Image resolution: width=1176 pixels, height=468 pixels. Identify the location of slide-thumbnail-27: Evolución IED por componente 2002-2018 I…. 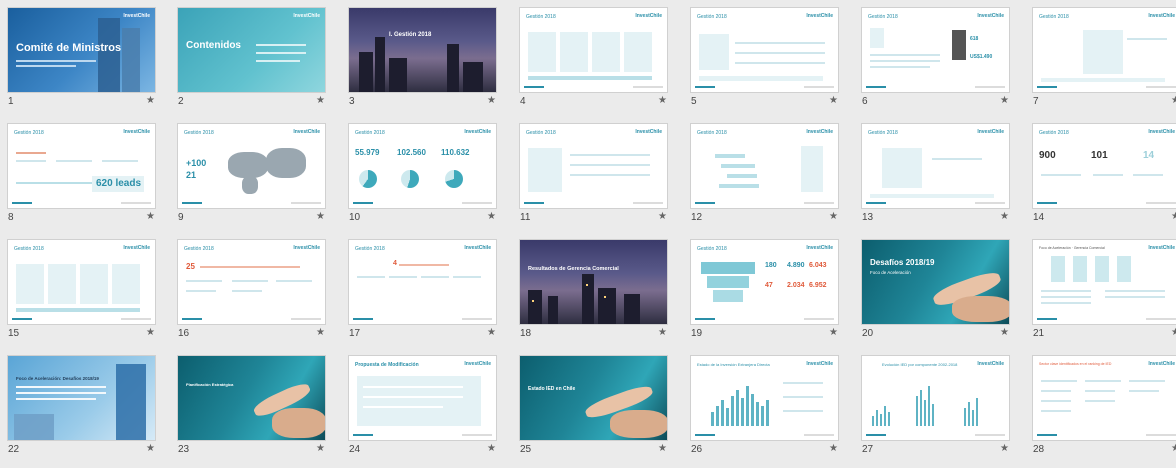
(935, 412).